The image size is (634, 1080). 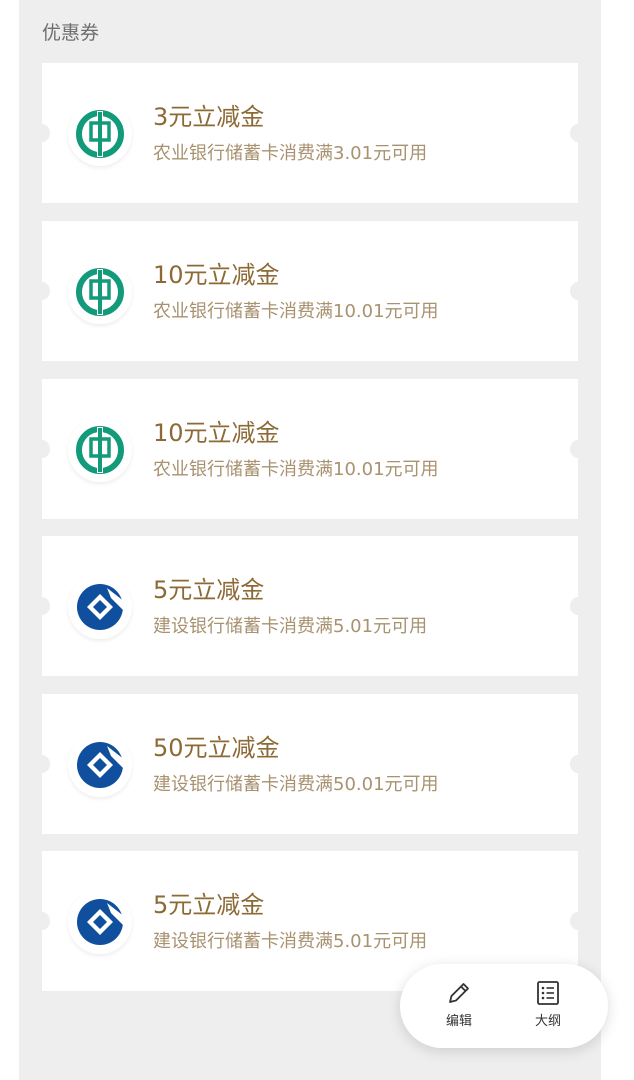 I want to click on coupon-title: 3元立减金, so click(x=209, y=117).